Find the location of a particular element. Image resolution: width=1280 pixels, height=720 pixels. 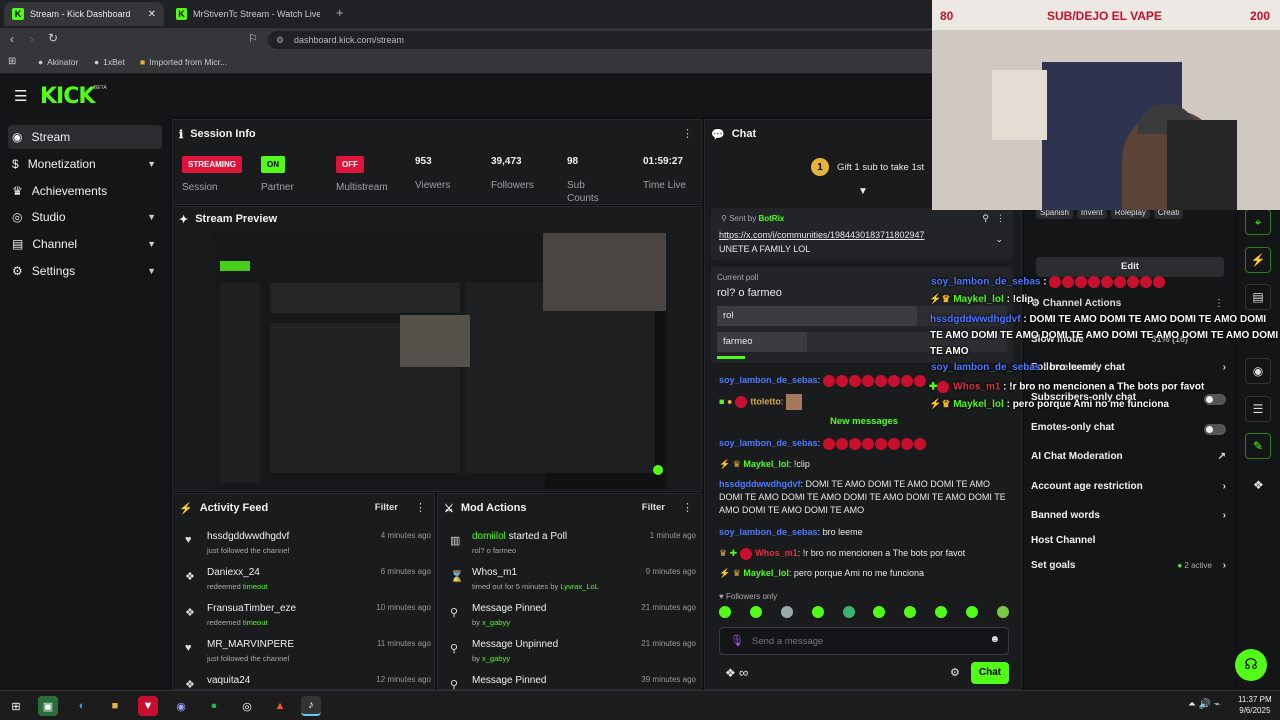

bookmark-1xbet: ● 1xBet is located at coordinates (109, 62).